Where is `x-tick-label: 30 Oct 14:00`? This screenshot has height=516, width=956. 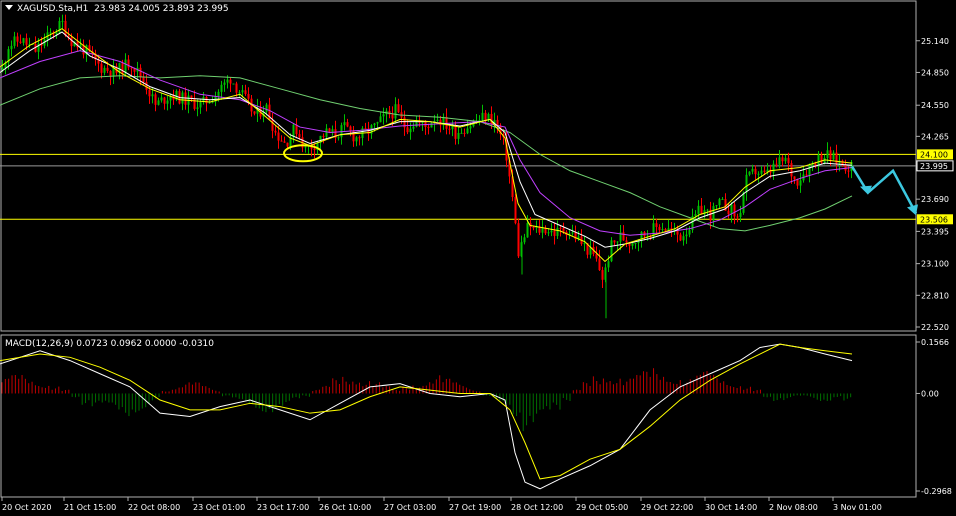
x-tick-label: 30 Oct 14:00 is located at coordinates (731, 507).